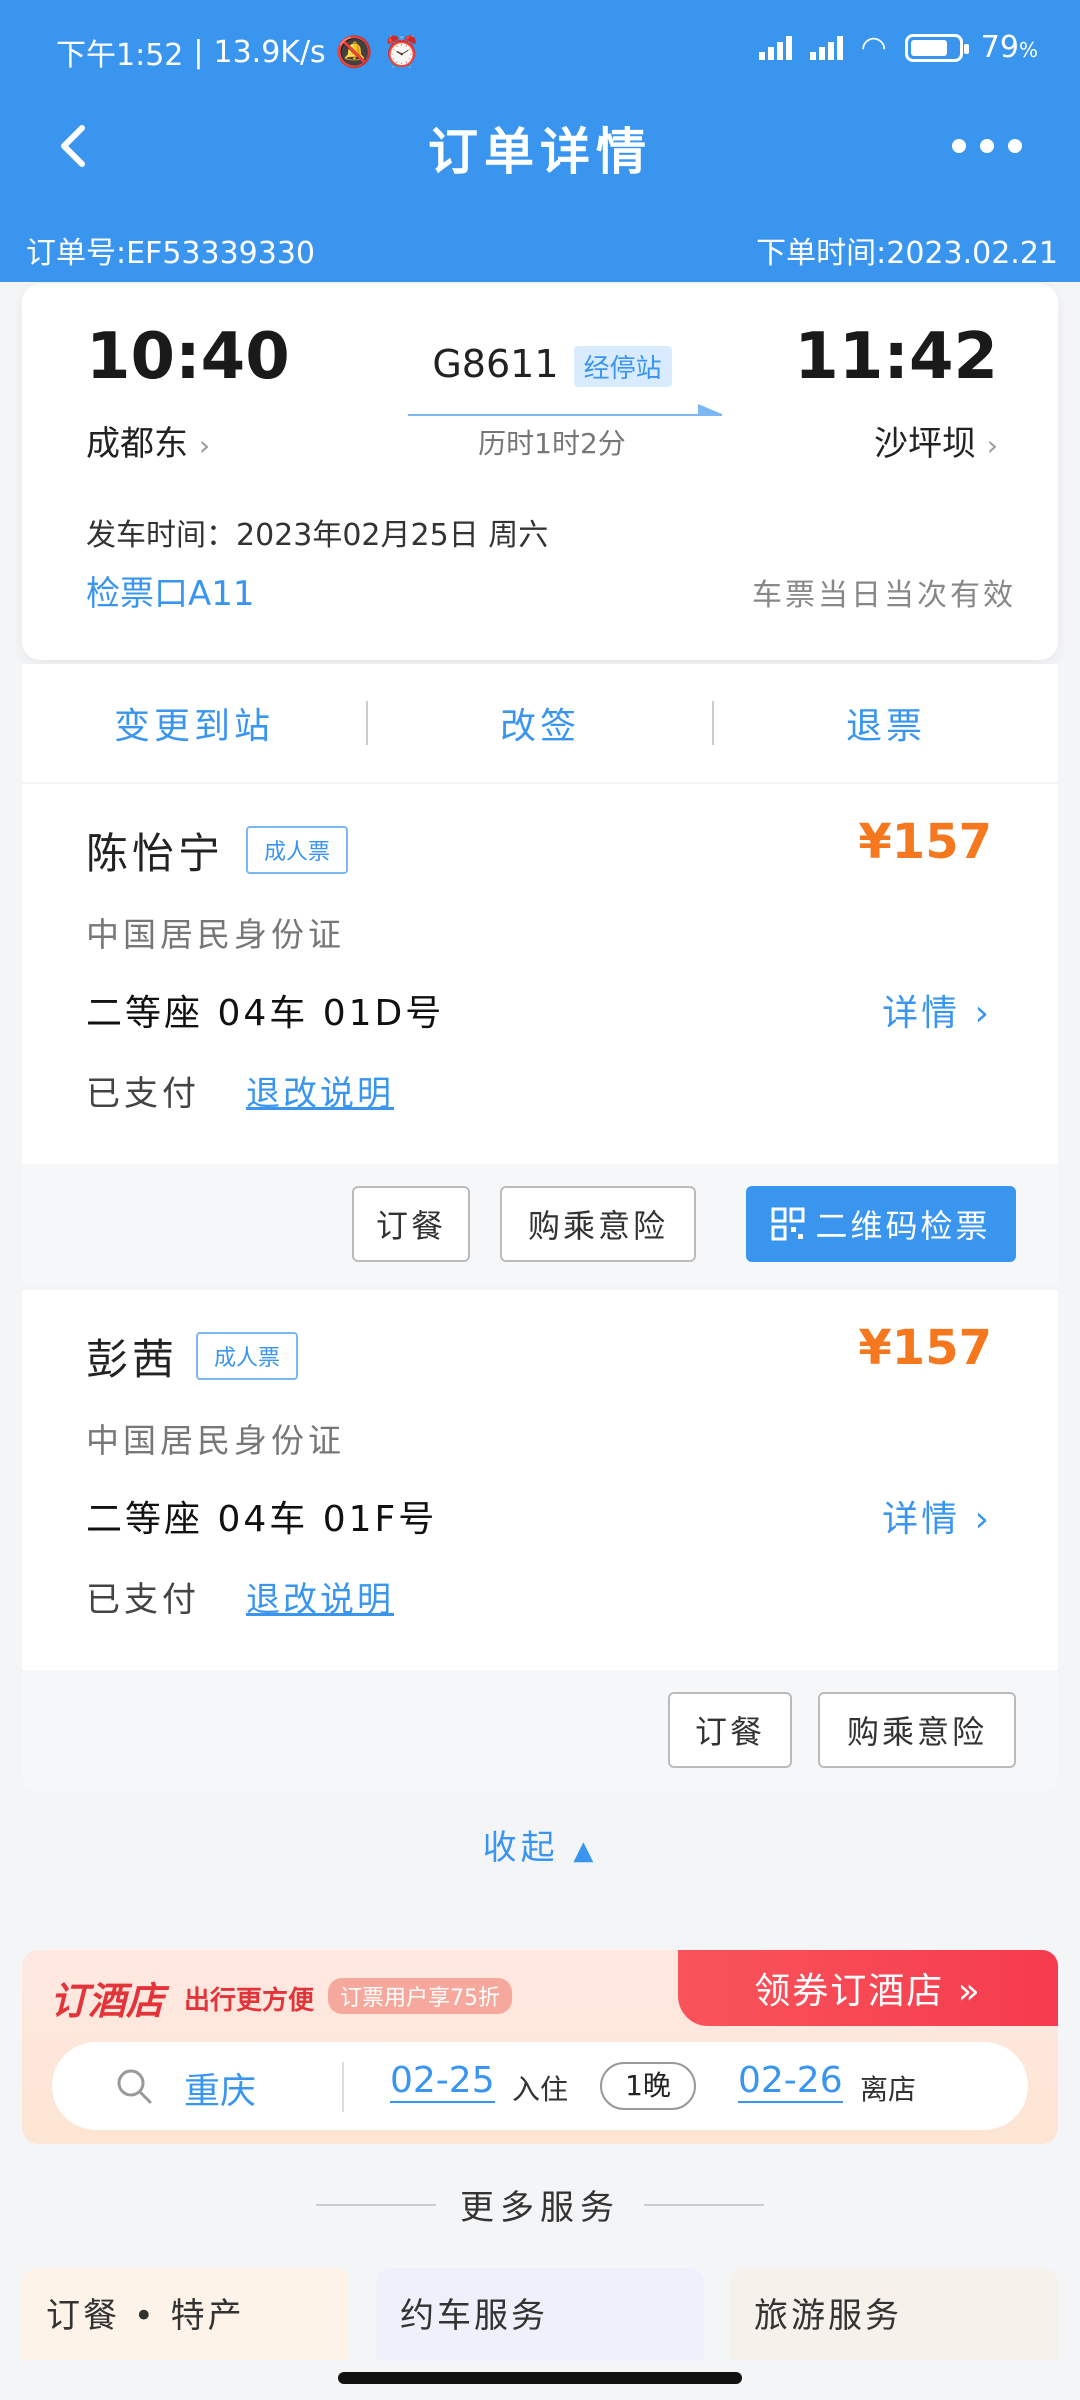 The width and height of the screenshot is (1080, 2400). Describe the element at coordinates (148, 440) in the screenshot. I see `depart-station: 成都东 ›` at that location.